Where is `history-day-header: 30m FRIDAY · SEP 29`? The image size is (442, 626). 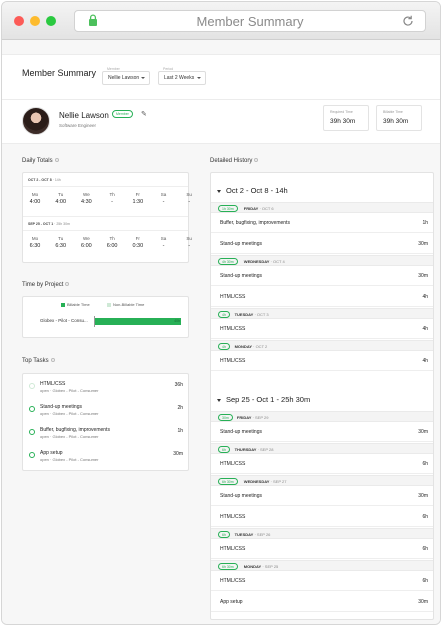 history-day-header: 30m FRIDAY · SEP 29 is located at coordinates (322, 416).